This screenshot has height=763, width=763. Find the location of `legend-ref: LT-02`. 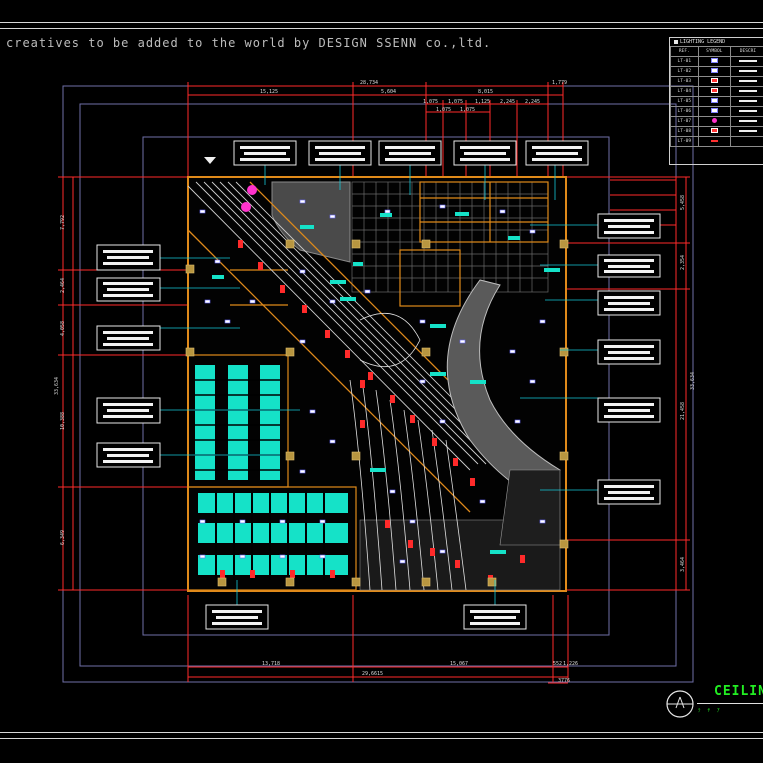

legend-ref: LT-02 is located at coordinates (684, 71).